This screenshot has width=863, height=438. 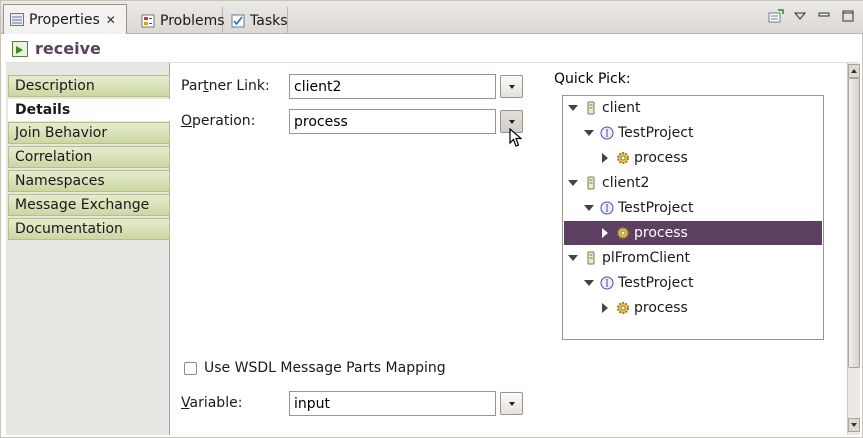 What do you see at coordinates (854, 223) in the screenshot?
I see `scrollbar-thumb` at bounding box center [854, 223].